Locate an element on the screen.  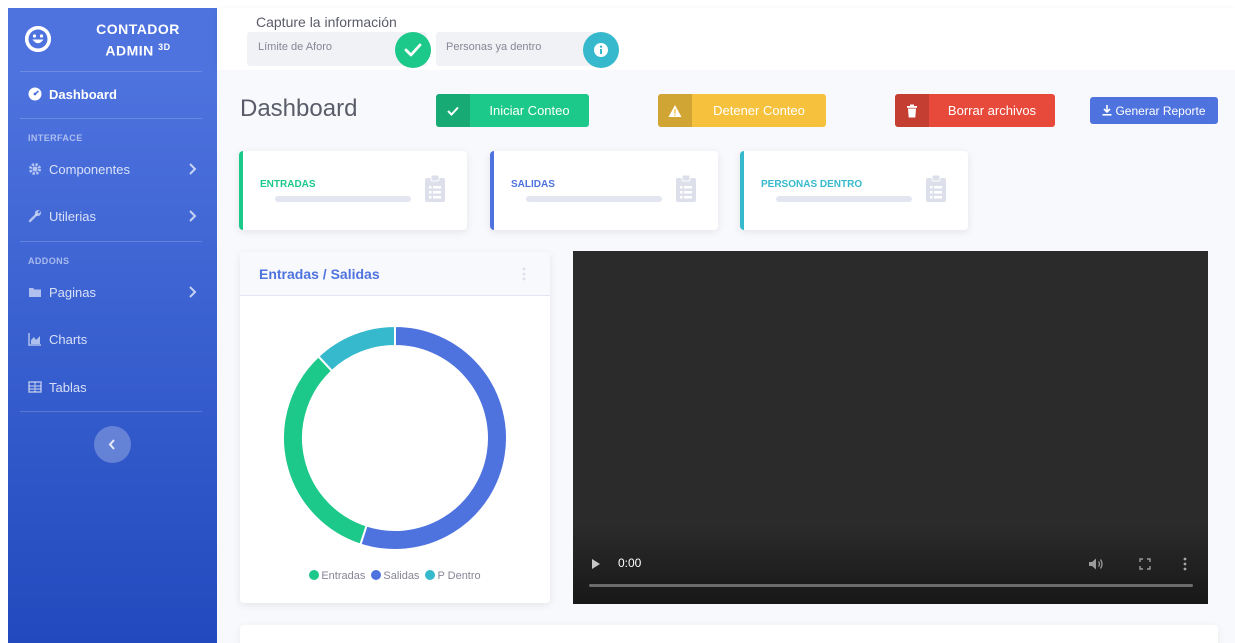
inside-info-button is located at coordinates (601, 50).